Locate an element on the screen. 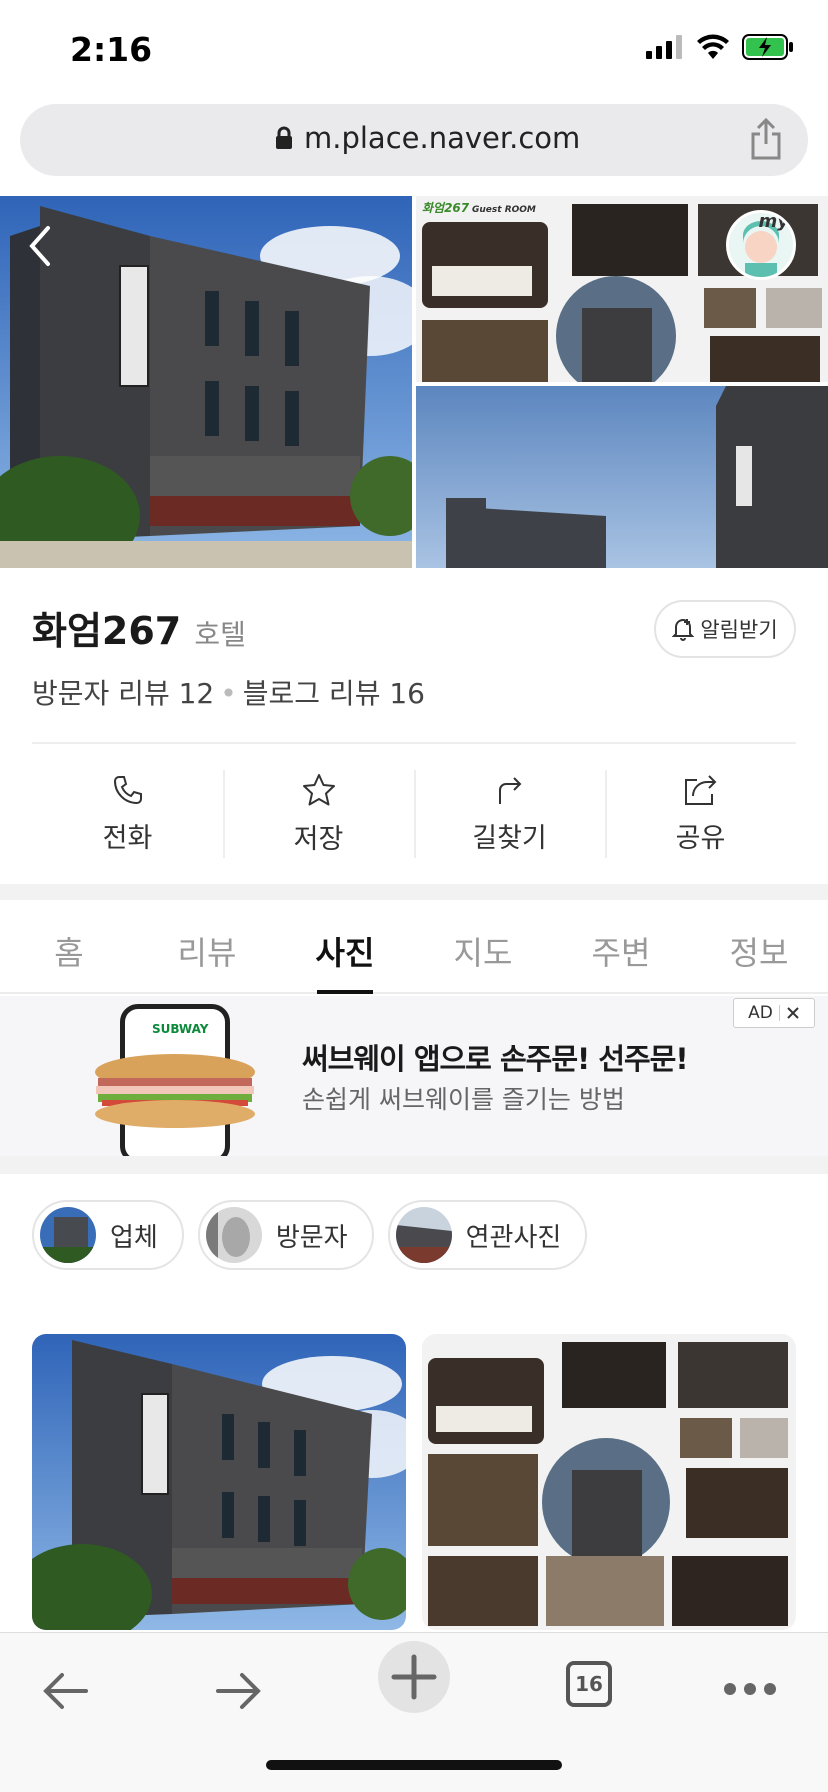 The image size is (828, 1792). tab-map: 지도 is located at coordinates (483, 946).